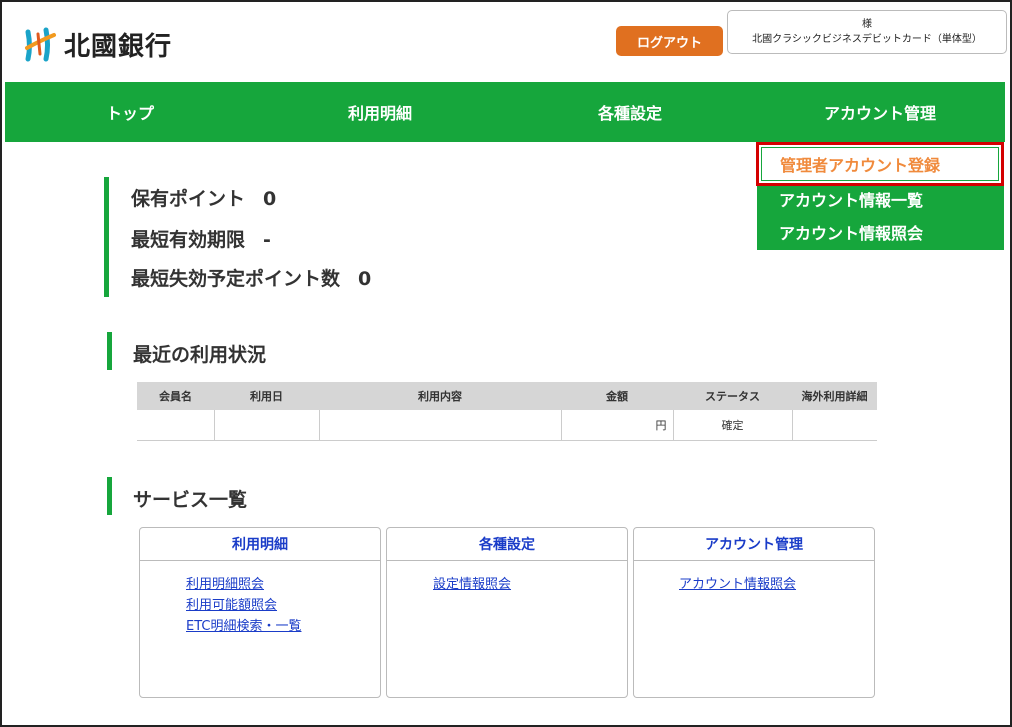 This screenshot has height=727, width=1012. I want to click on cell-overseas, so click(834, 425).